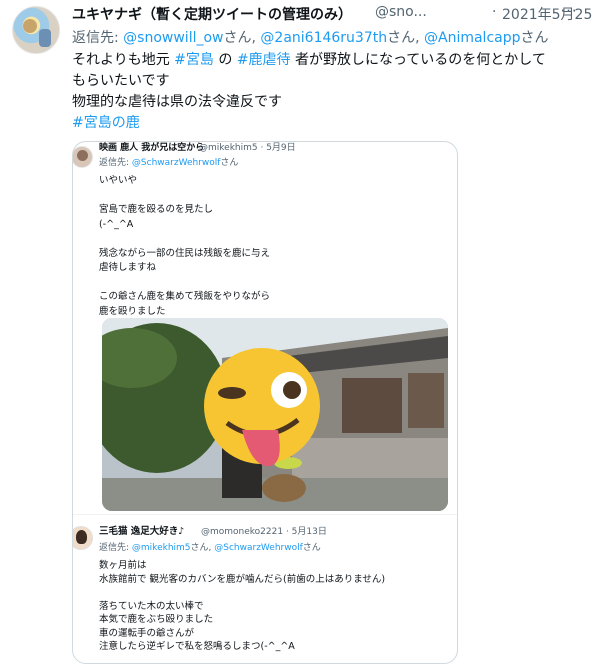 Image resolution: width=593 pixels, height=664 pixels. I want to click on quote-reply-prefix: 返信先:, so click(115, 163).